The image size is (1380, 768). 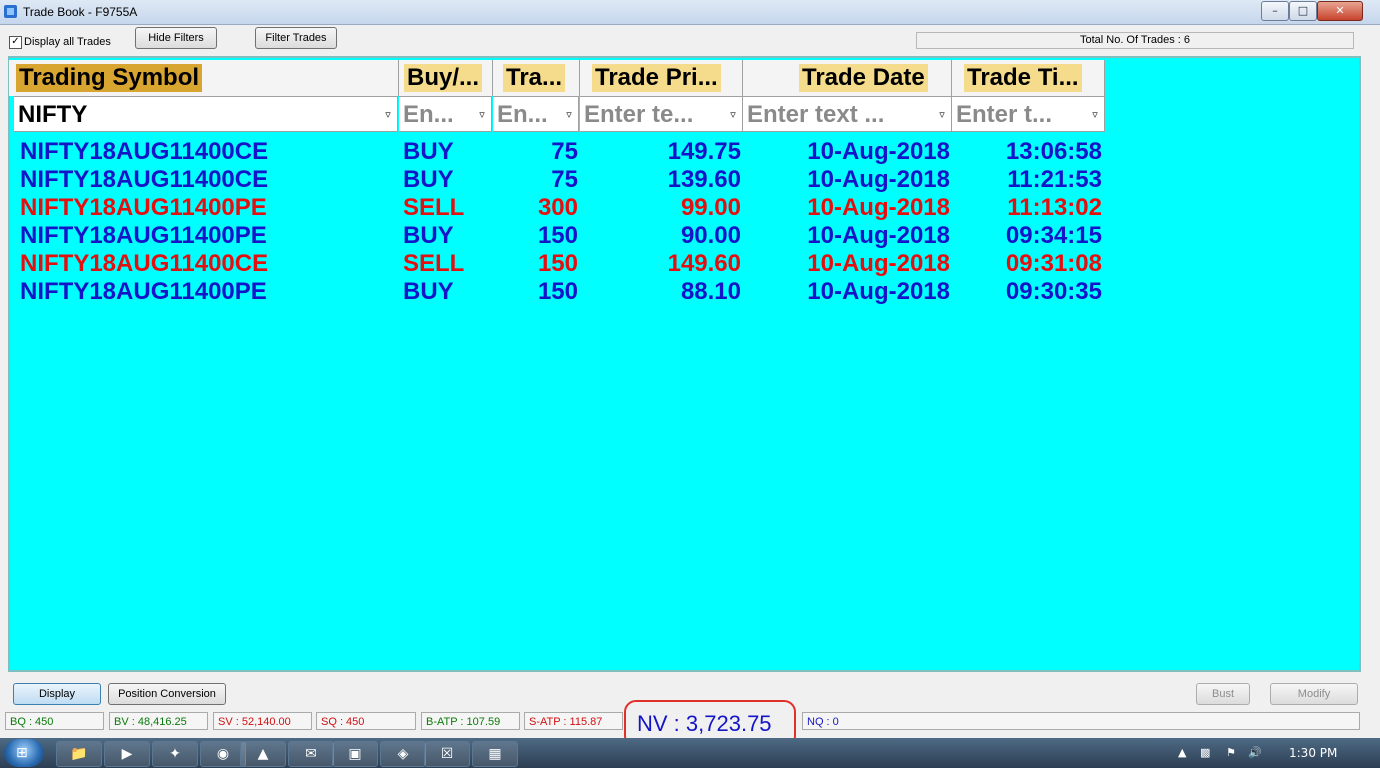 What do you see at coordinates (1054, 207) in the screenshot?
I see `cell-trade-time: 11:13:02` at bounding box center [1054, 207].